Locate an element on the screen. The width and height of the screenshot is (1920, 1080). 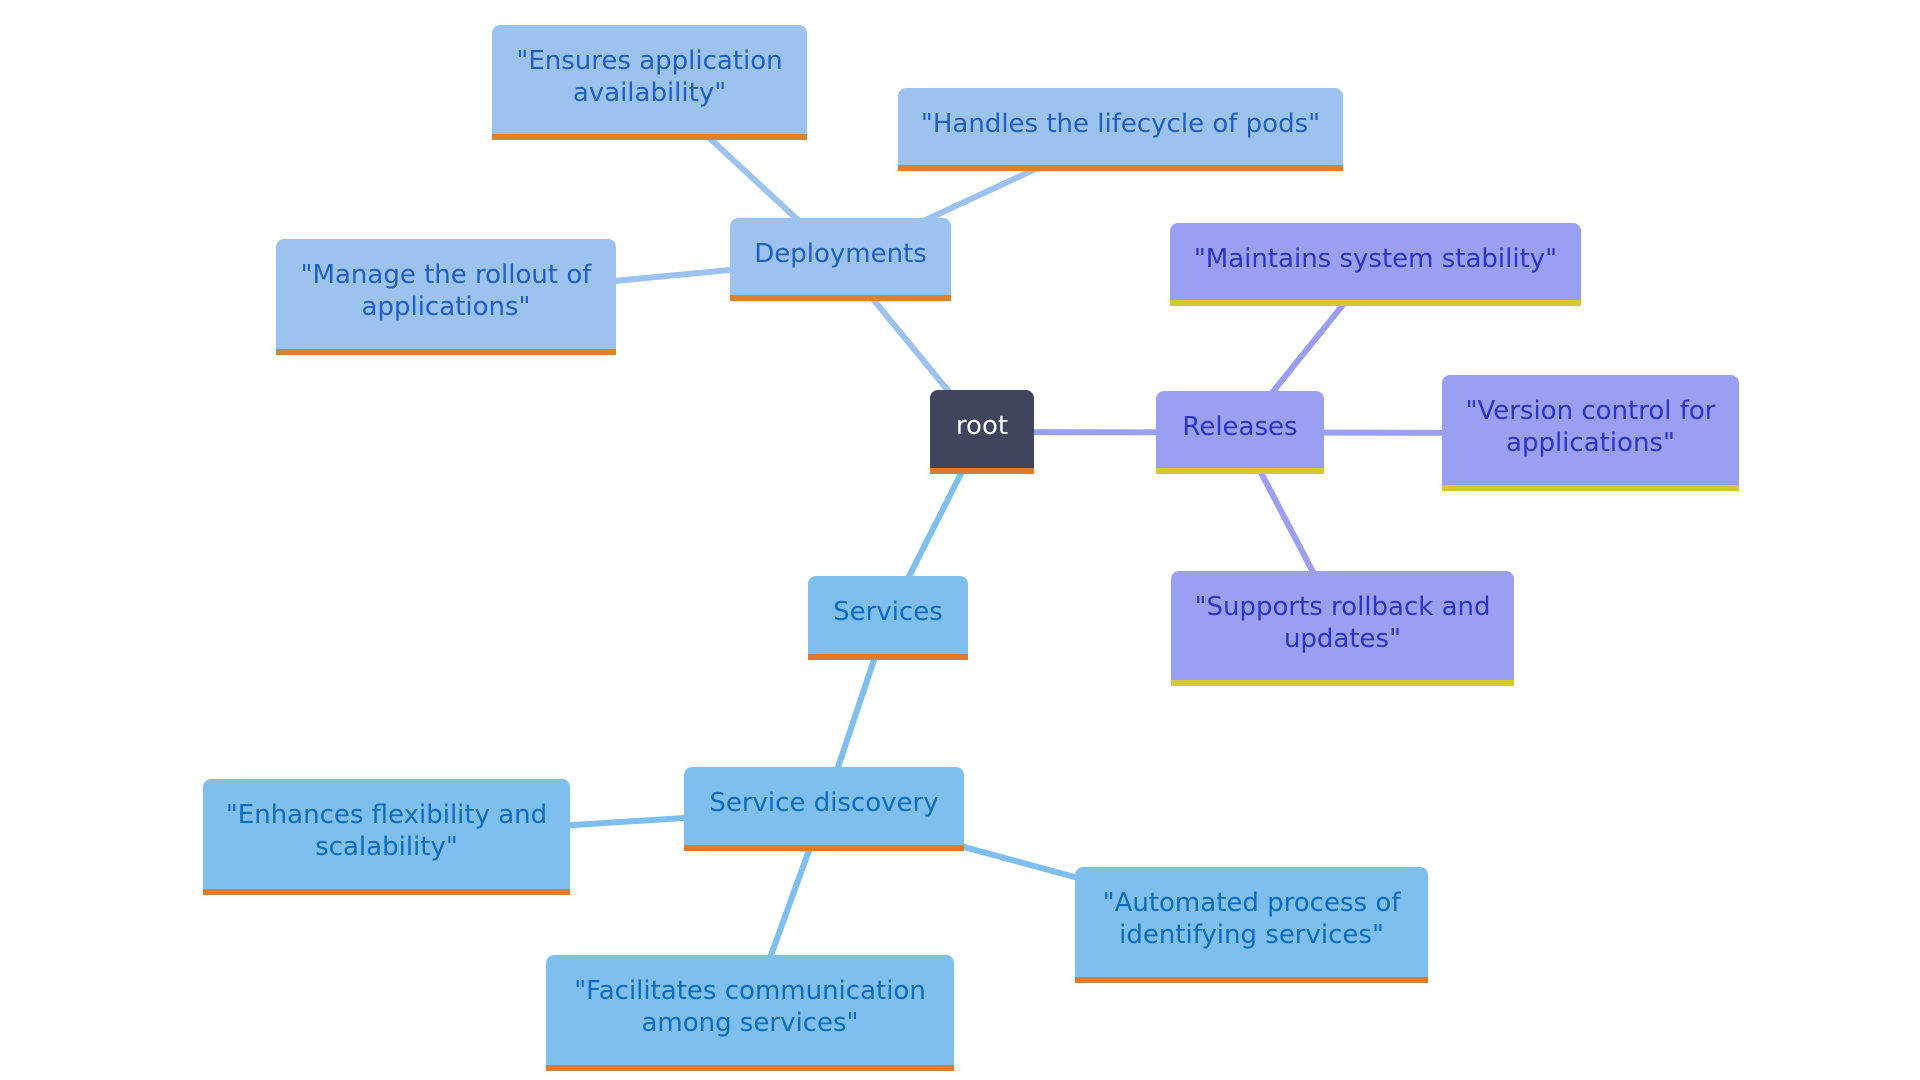
maintains-label: "Maintains system stability" is located at coordinates (1375, 258).